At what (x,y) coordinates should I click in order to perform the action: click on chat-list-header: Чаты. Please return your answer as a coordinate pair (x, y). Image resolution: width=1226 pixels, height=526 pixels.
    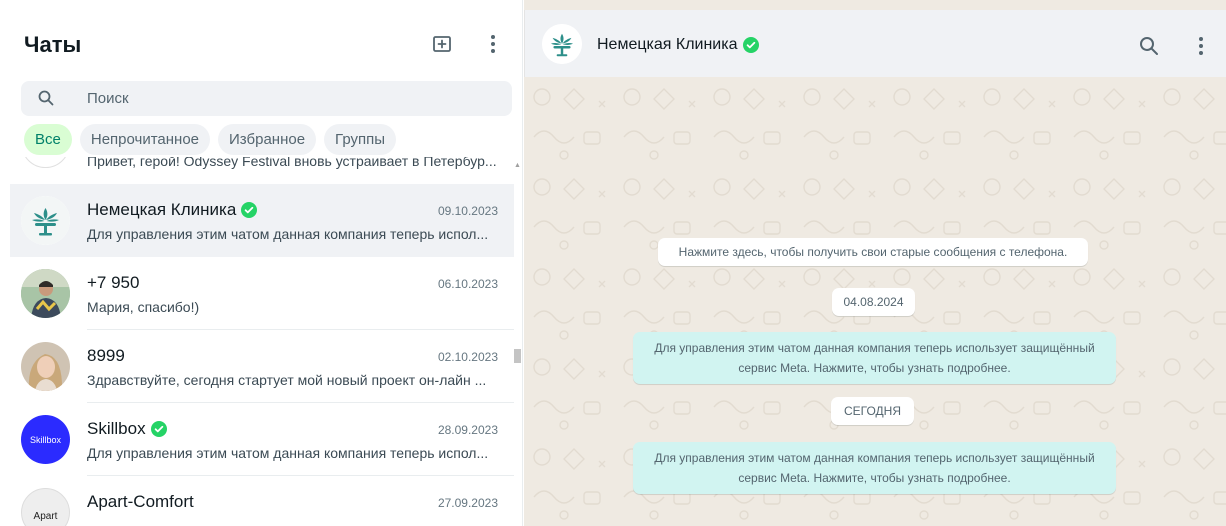
    Looking at the image, I should click on (261, 42).